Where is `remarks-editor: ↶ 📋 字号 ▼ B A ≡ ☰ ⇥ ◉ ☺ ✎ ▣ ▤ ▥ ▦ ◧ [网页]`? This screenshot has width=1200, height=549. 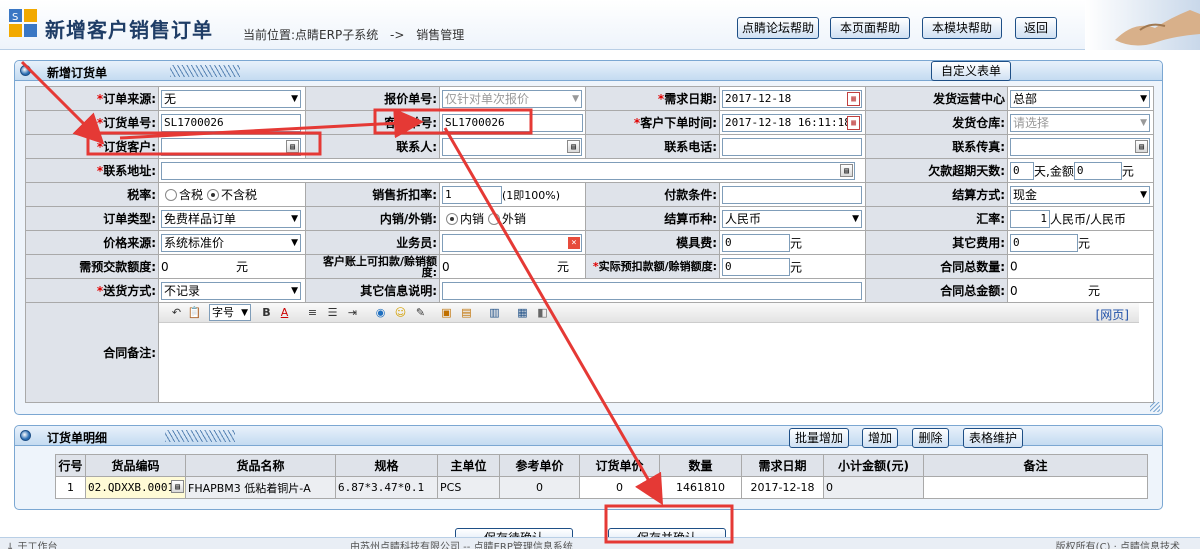
remarks-editor: ↶ 📋 字号 ▼ B A ≡ ☰ ⇥ ◉ ☺ ✎ ▣ ▤ ▥ ▦ ◧ [网页] is located at coordinates (649, 352).